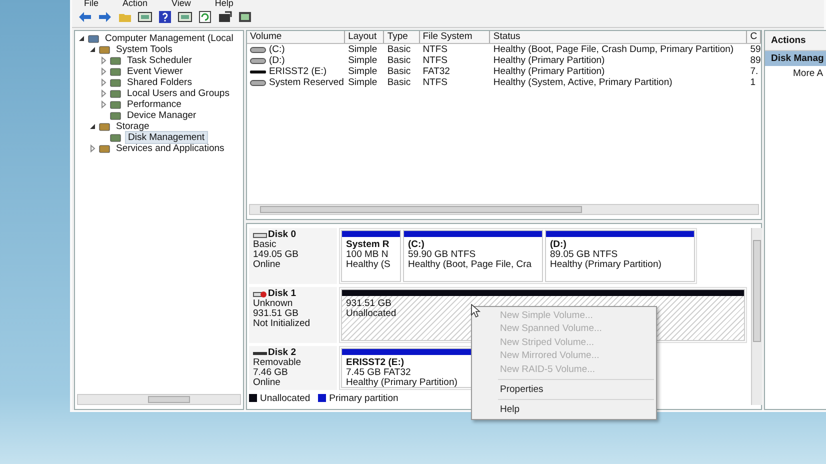  Describe the element at coordinates (564, 410) in the screenshot. I see `menu-item: Help` at that location.